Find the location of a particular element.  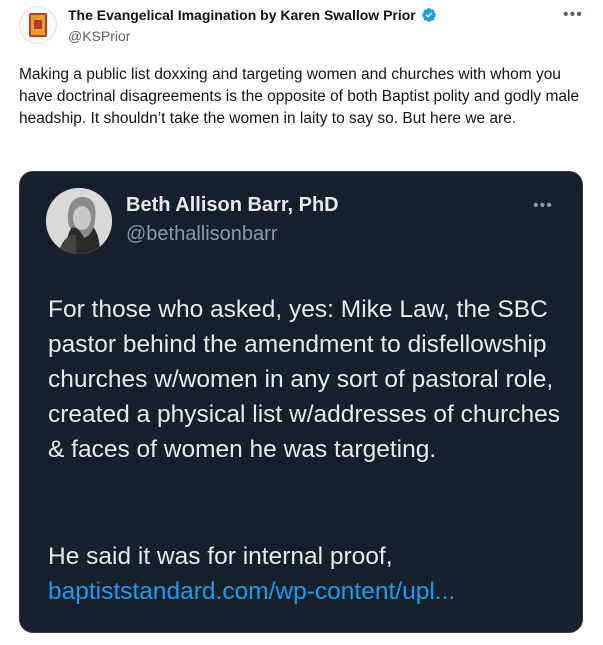

author-handle: @KSPrior is located at coordinates (252, 36).